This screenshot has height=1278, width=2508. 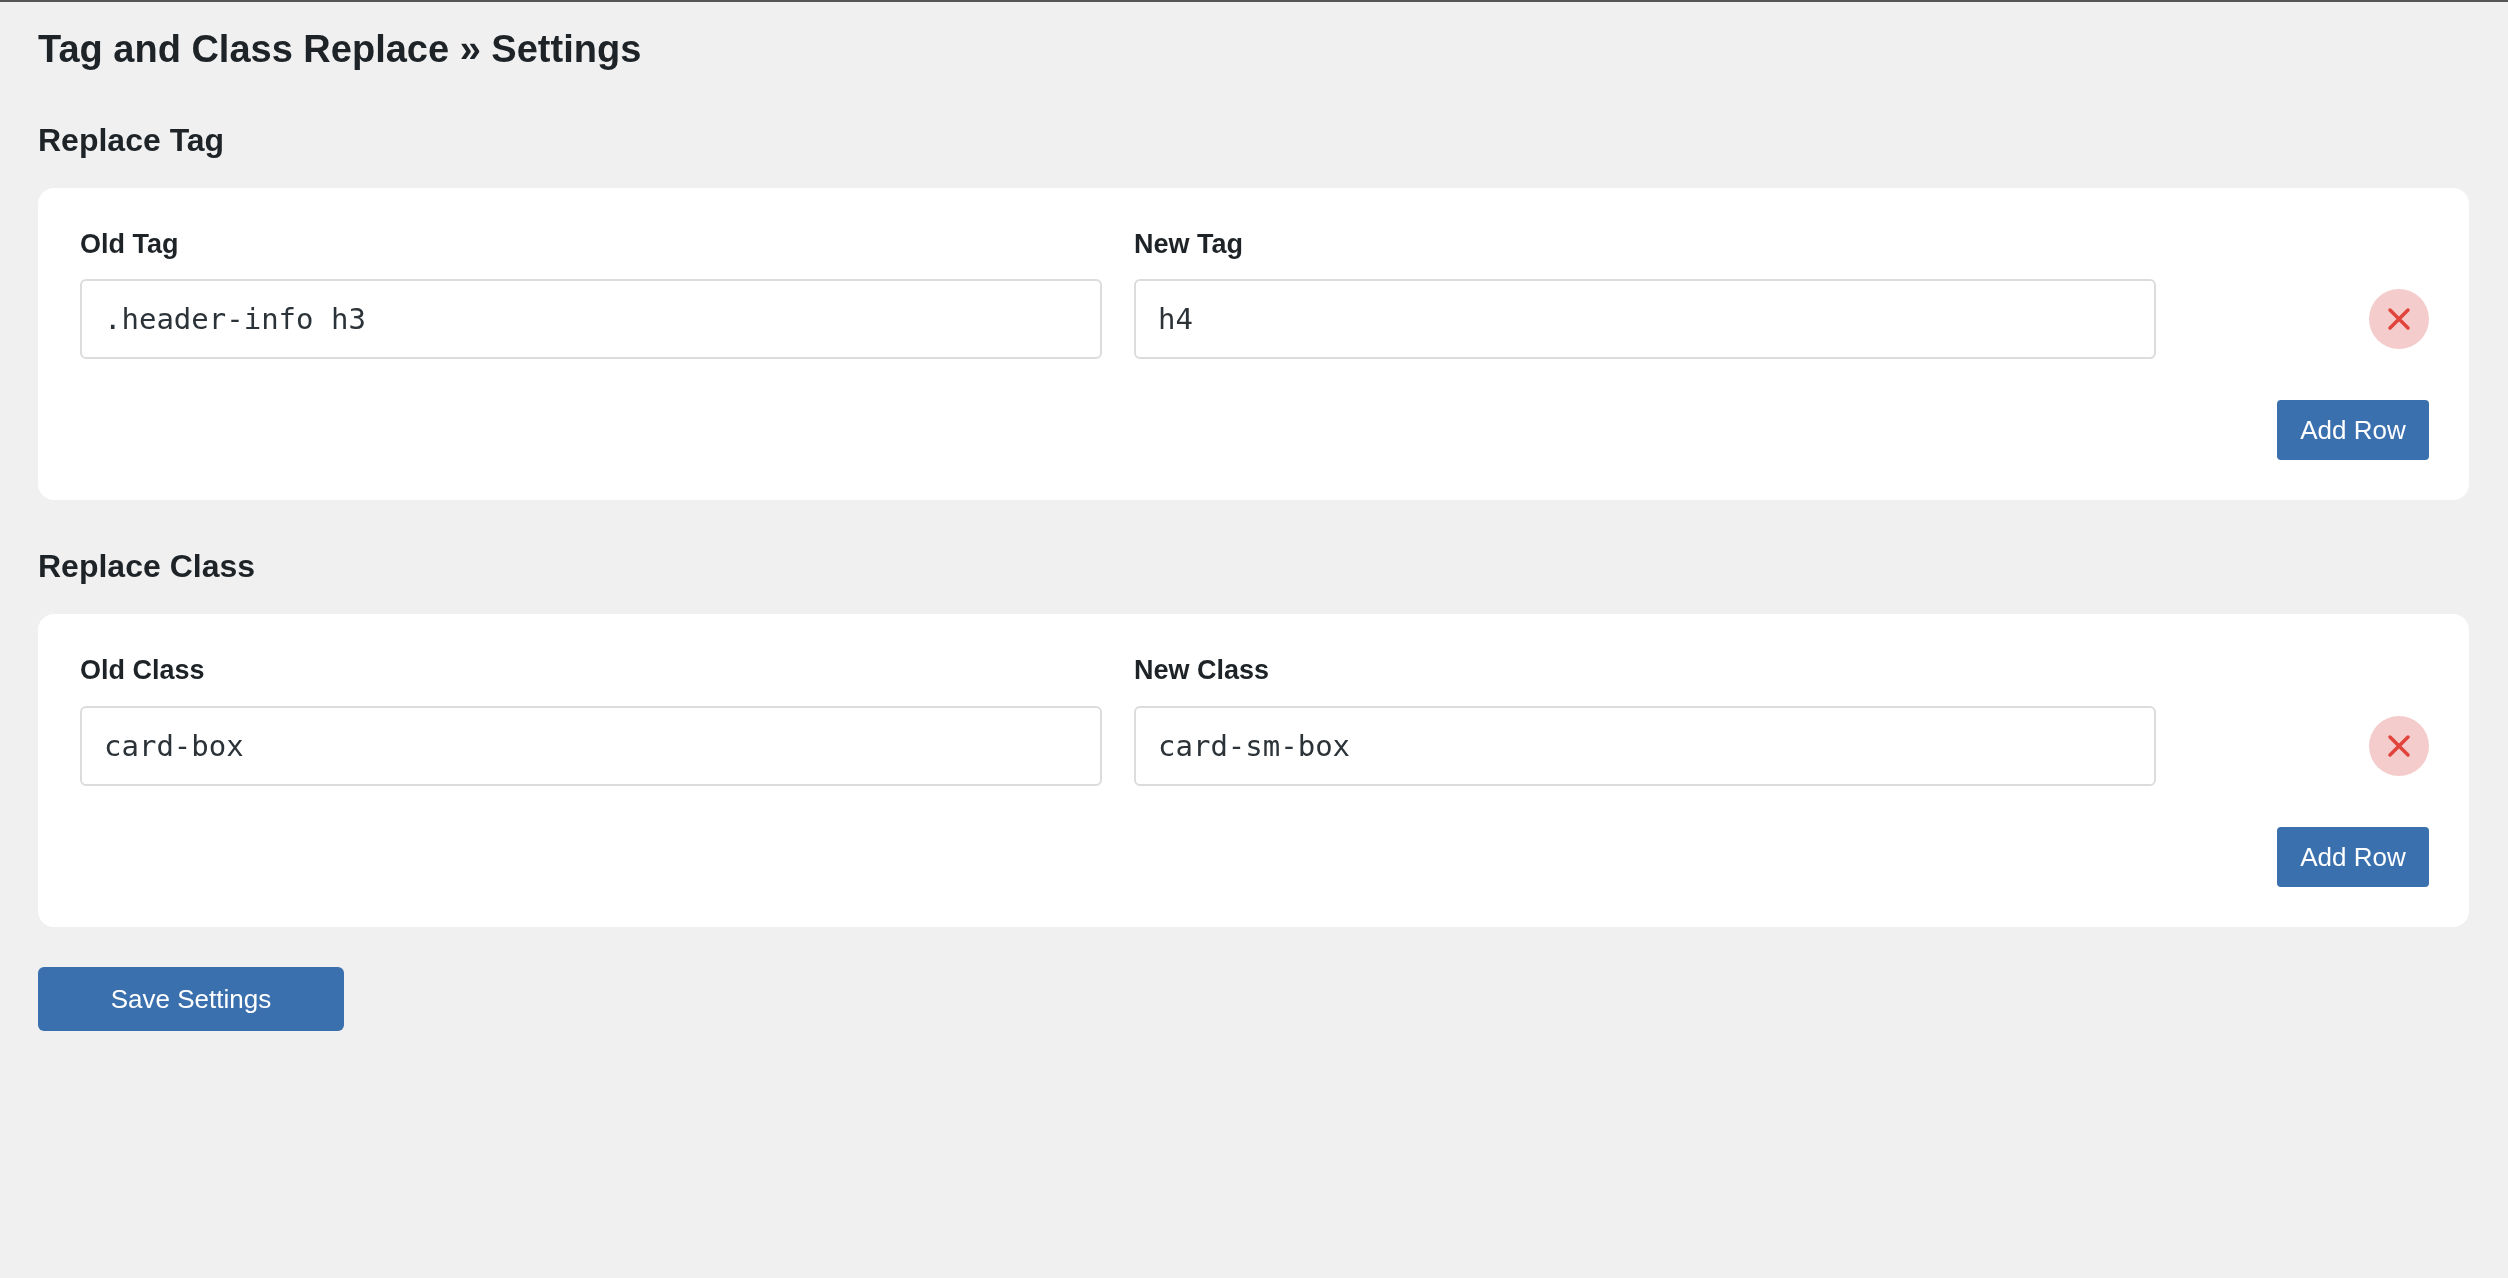 What do you see at coordinates (191, 999) in the screenshot?
I see `save-settings-button: Save Settings` at bounding box center [191, 999].